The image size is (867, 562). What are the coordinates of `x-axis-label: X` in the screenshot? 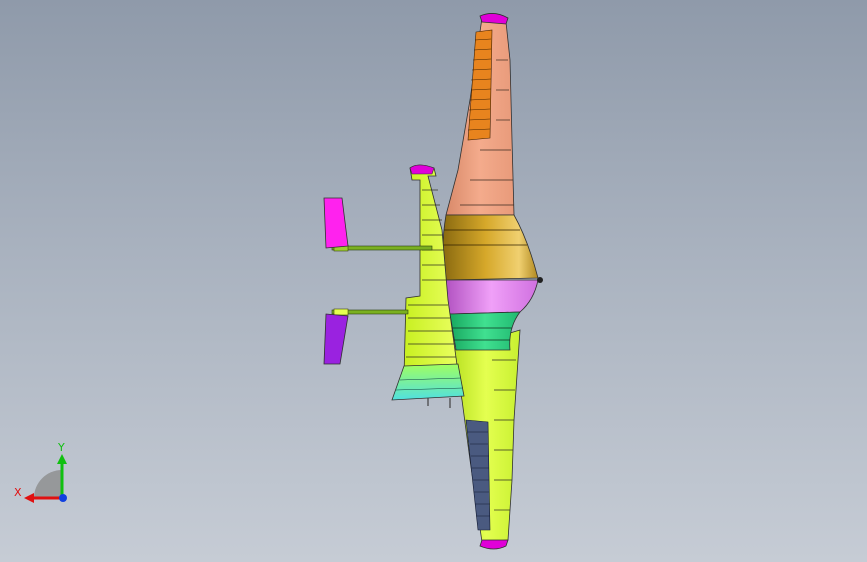 It's located at (18, 492).